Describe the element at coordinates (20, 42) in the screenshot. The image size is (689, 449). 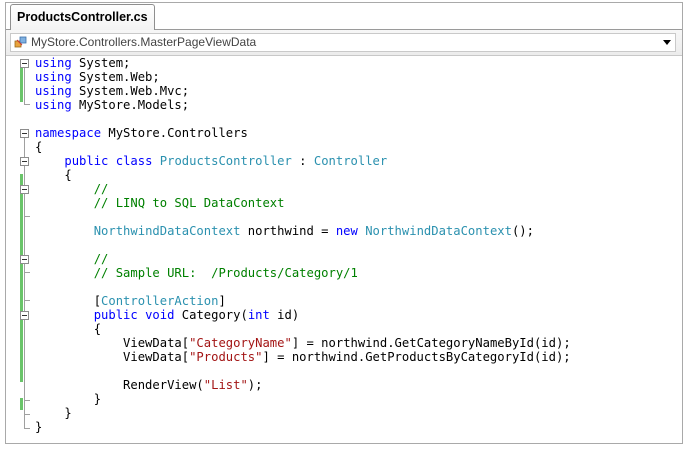
I see `class-member-icon` at that location.